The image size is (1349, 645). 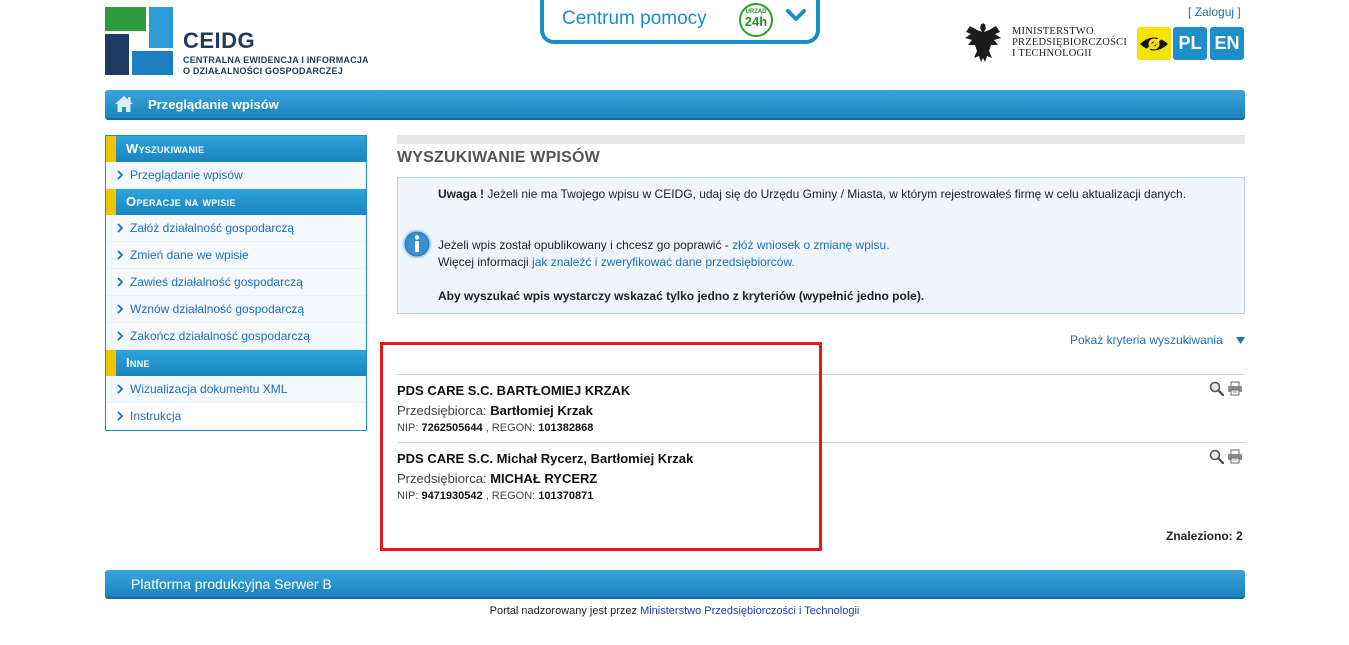 I want to click on logo-lightblue-block, so click(x=161, y=27).